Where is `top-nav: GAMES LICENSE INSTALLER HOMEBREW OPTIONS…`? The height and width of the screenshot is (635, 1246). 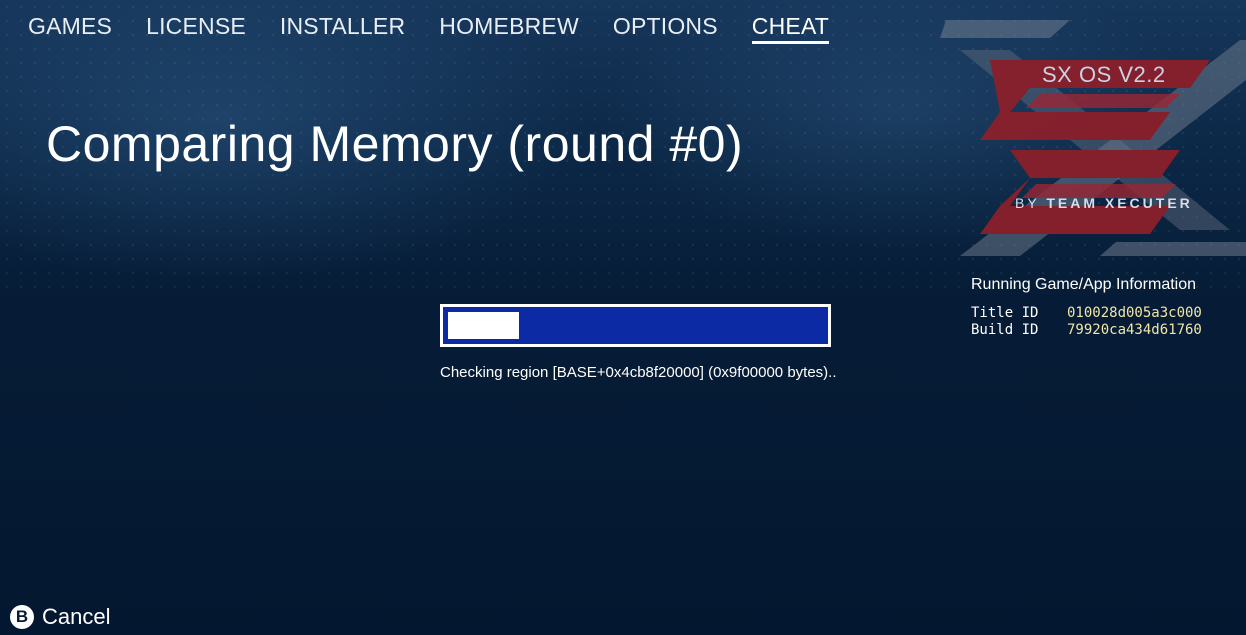 top-nav: GAMES LICENSE INSTALLER HOMEBREW OPTIONS… is located at coordinates (445, 28).